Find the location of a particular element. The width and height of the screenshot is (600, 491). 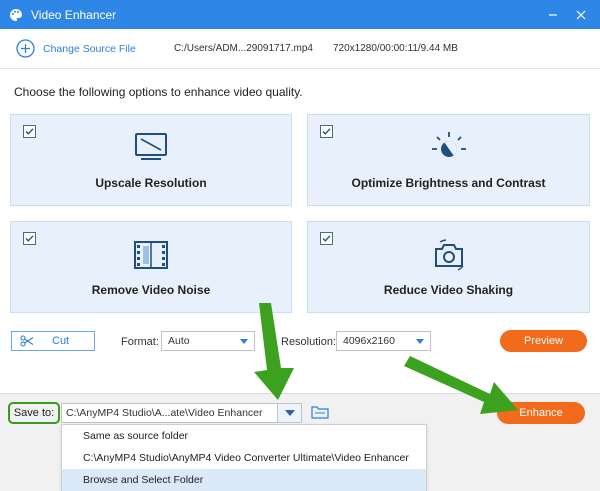

close-icon is located at coordinates (581, 14).